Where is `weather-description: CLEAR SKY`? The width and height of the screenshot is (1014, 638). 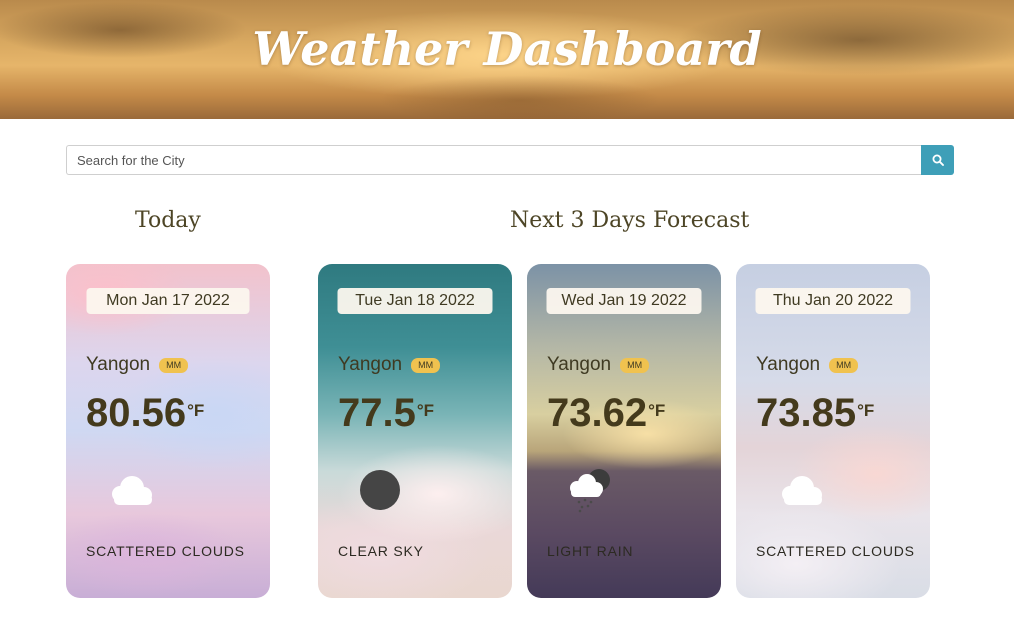 weather-description: CLEAR SKY is located at coordinates (381, 551).